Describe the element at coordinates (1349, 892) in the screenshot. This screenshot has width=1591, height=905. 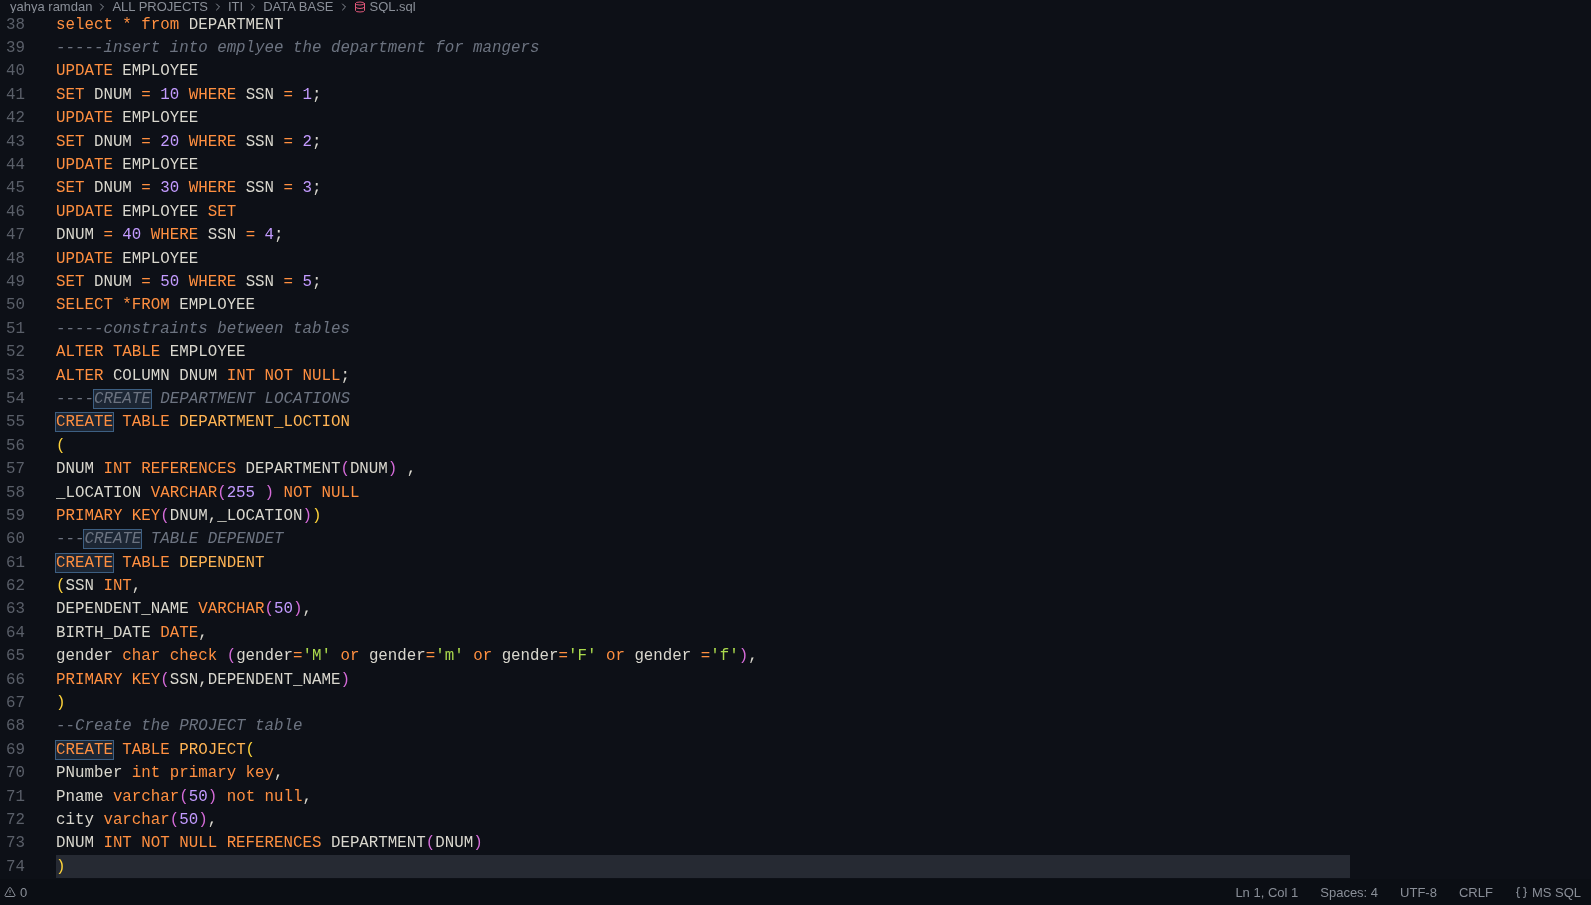
I see `status-item: Spaces: 4` at that location.